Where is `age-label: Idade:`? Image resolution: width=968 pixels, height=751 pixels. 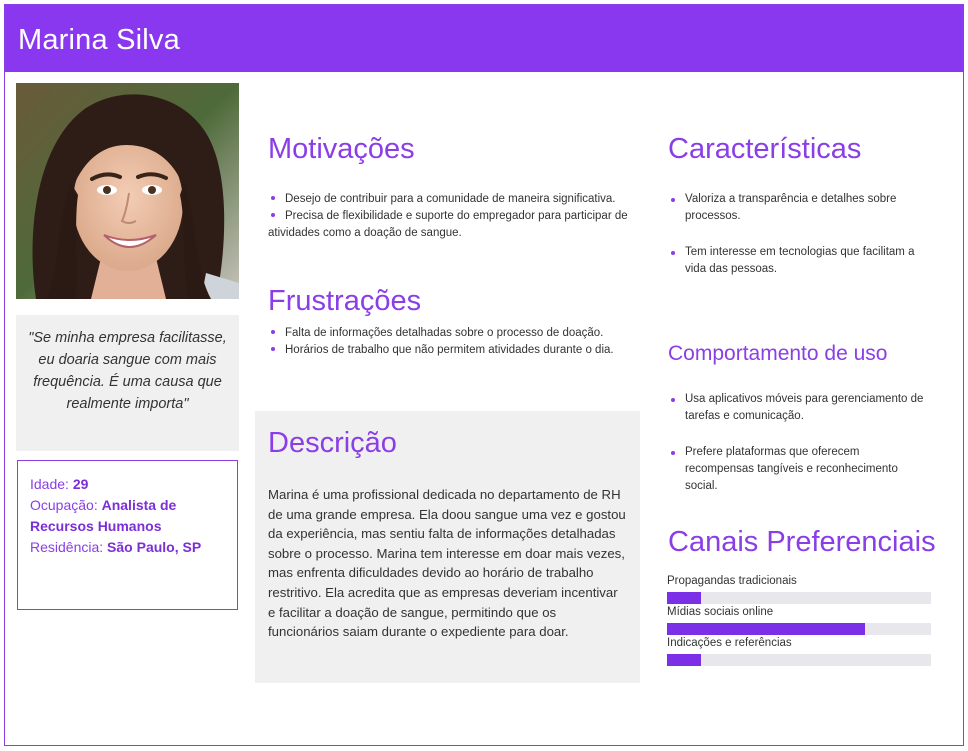 age-label: Idade: is located at coordinates (49, 484).